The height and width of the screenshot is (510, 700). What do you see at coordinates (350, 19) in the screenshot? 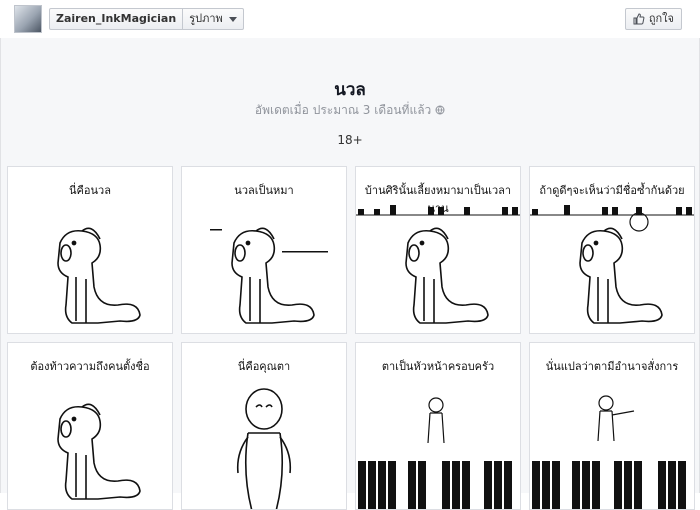
I see `top-bar: Zairen_InkMagician รูปภาพ ถูกใจ` at bounding box center [350, 19].